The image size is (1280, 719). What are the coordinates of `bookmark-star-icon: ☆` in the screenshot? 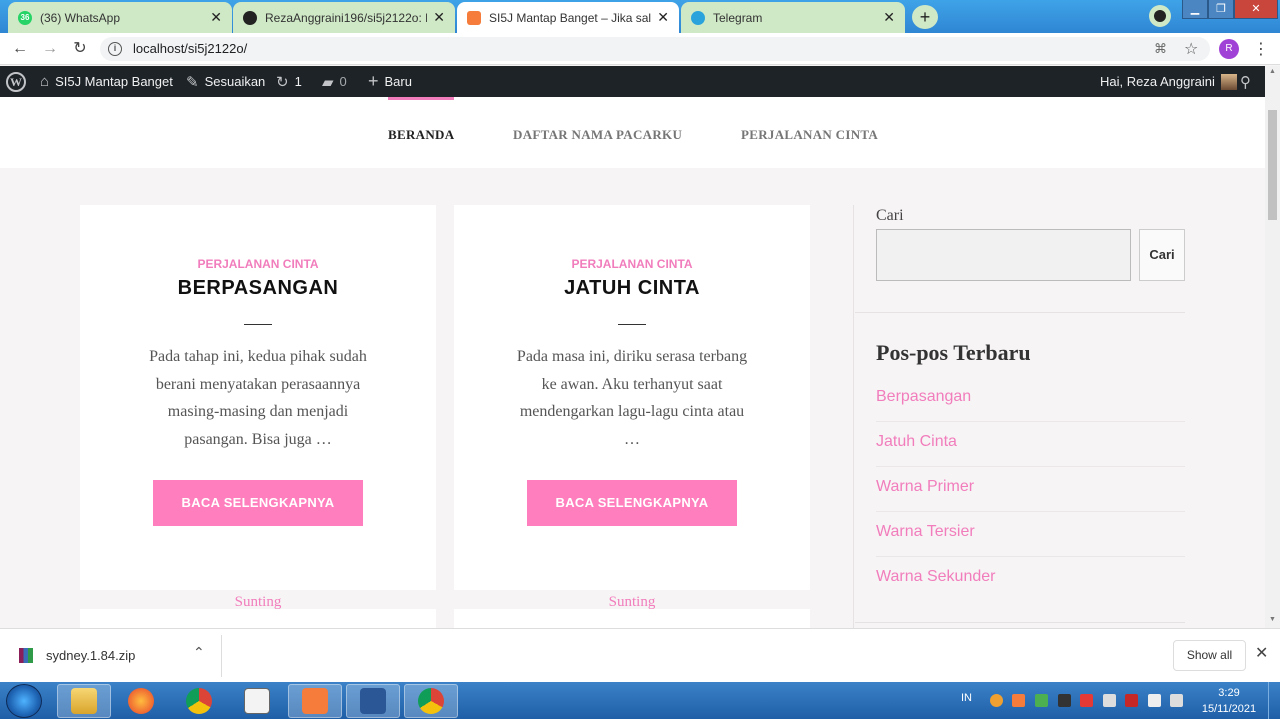 It's located at (1191, 49).